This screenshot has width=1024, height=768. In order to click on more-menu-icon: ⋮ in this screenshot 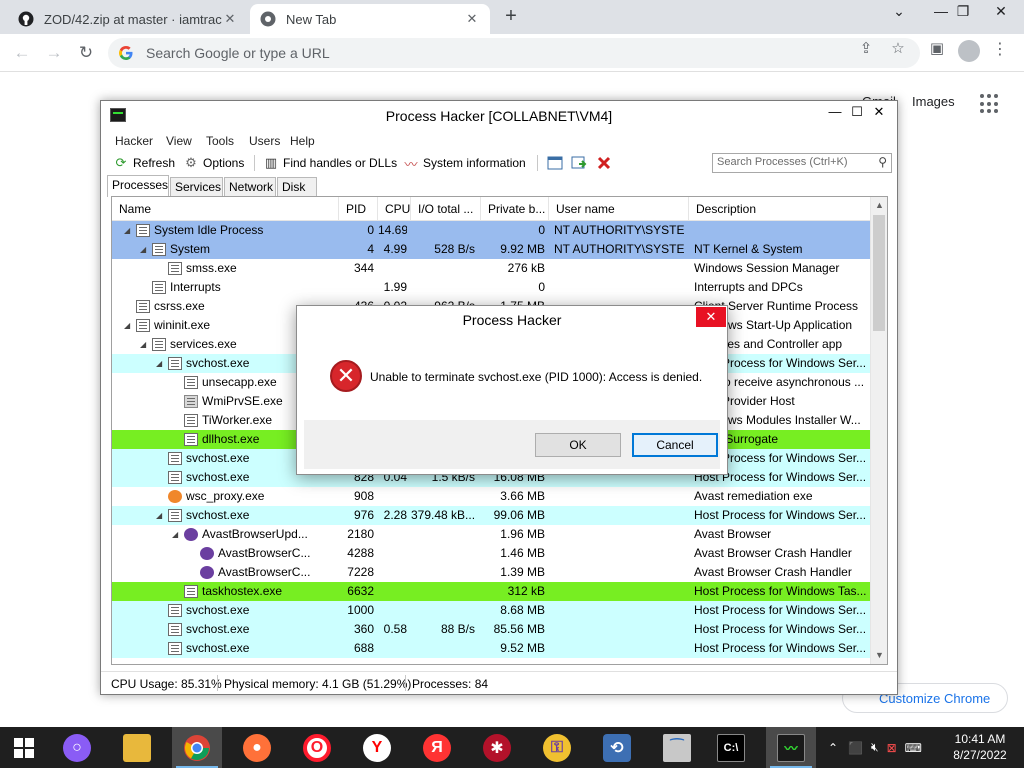, I will do `click(1000, 50)`.